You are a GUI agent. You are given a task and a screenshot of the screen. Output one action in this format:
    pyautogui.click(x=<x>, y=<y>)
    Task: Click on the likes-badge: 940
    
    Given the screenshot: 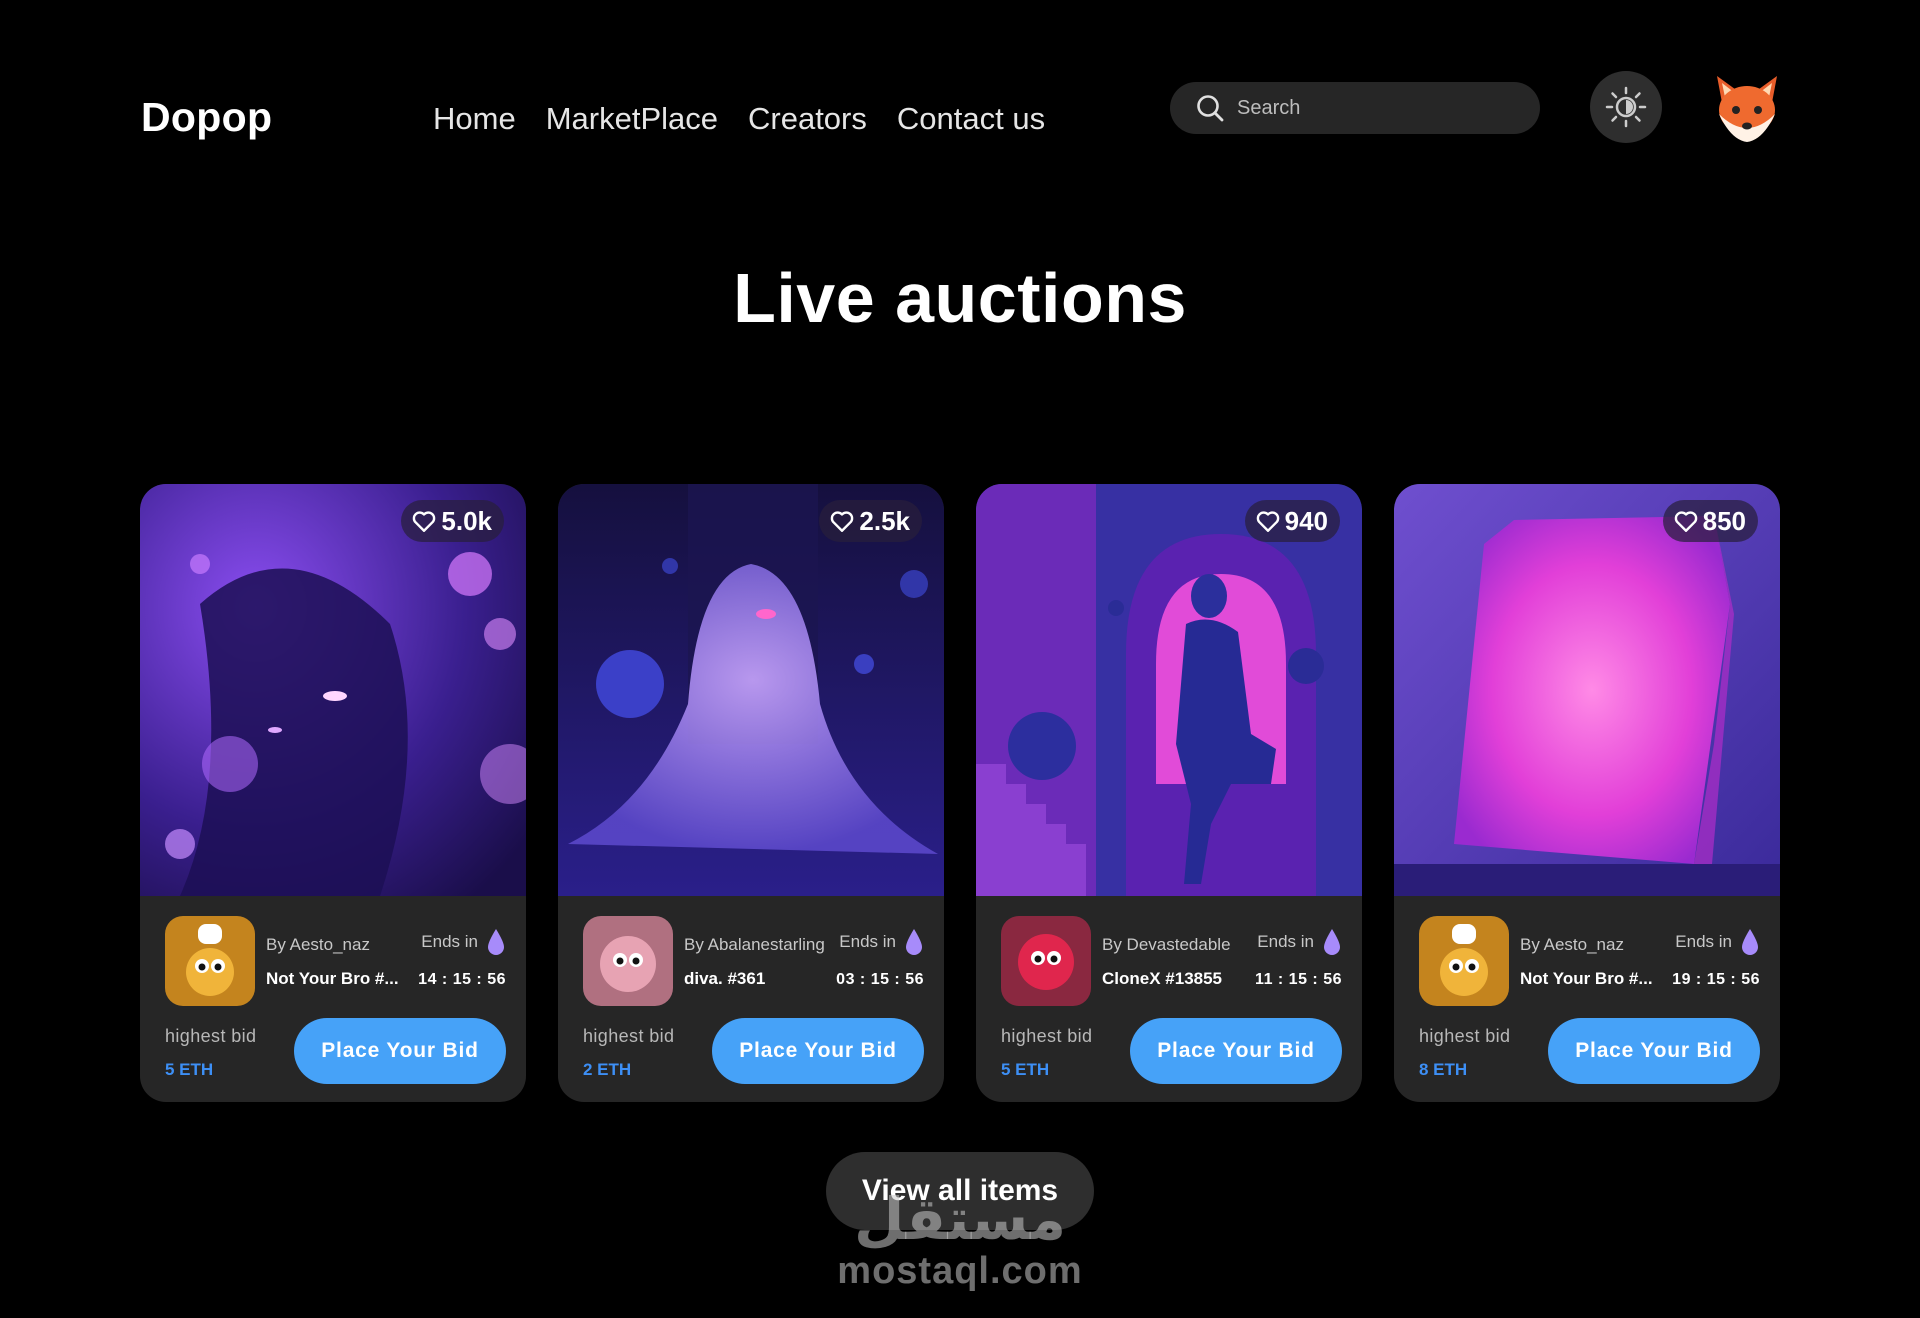 What is the action you would take?
    pyautogui.click(x=1292, y=521)
    